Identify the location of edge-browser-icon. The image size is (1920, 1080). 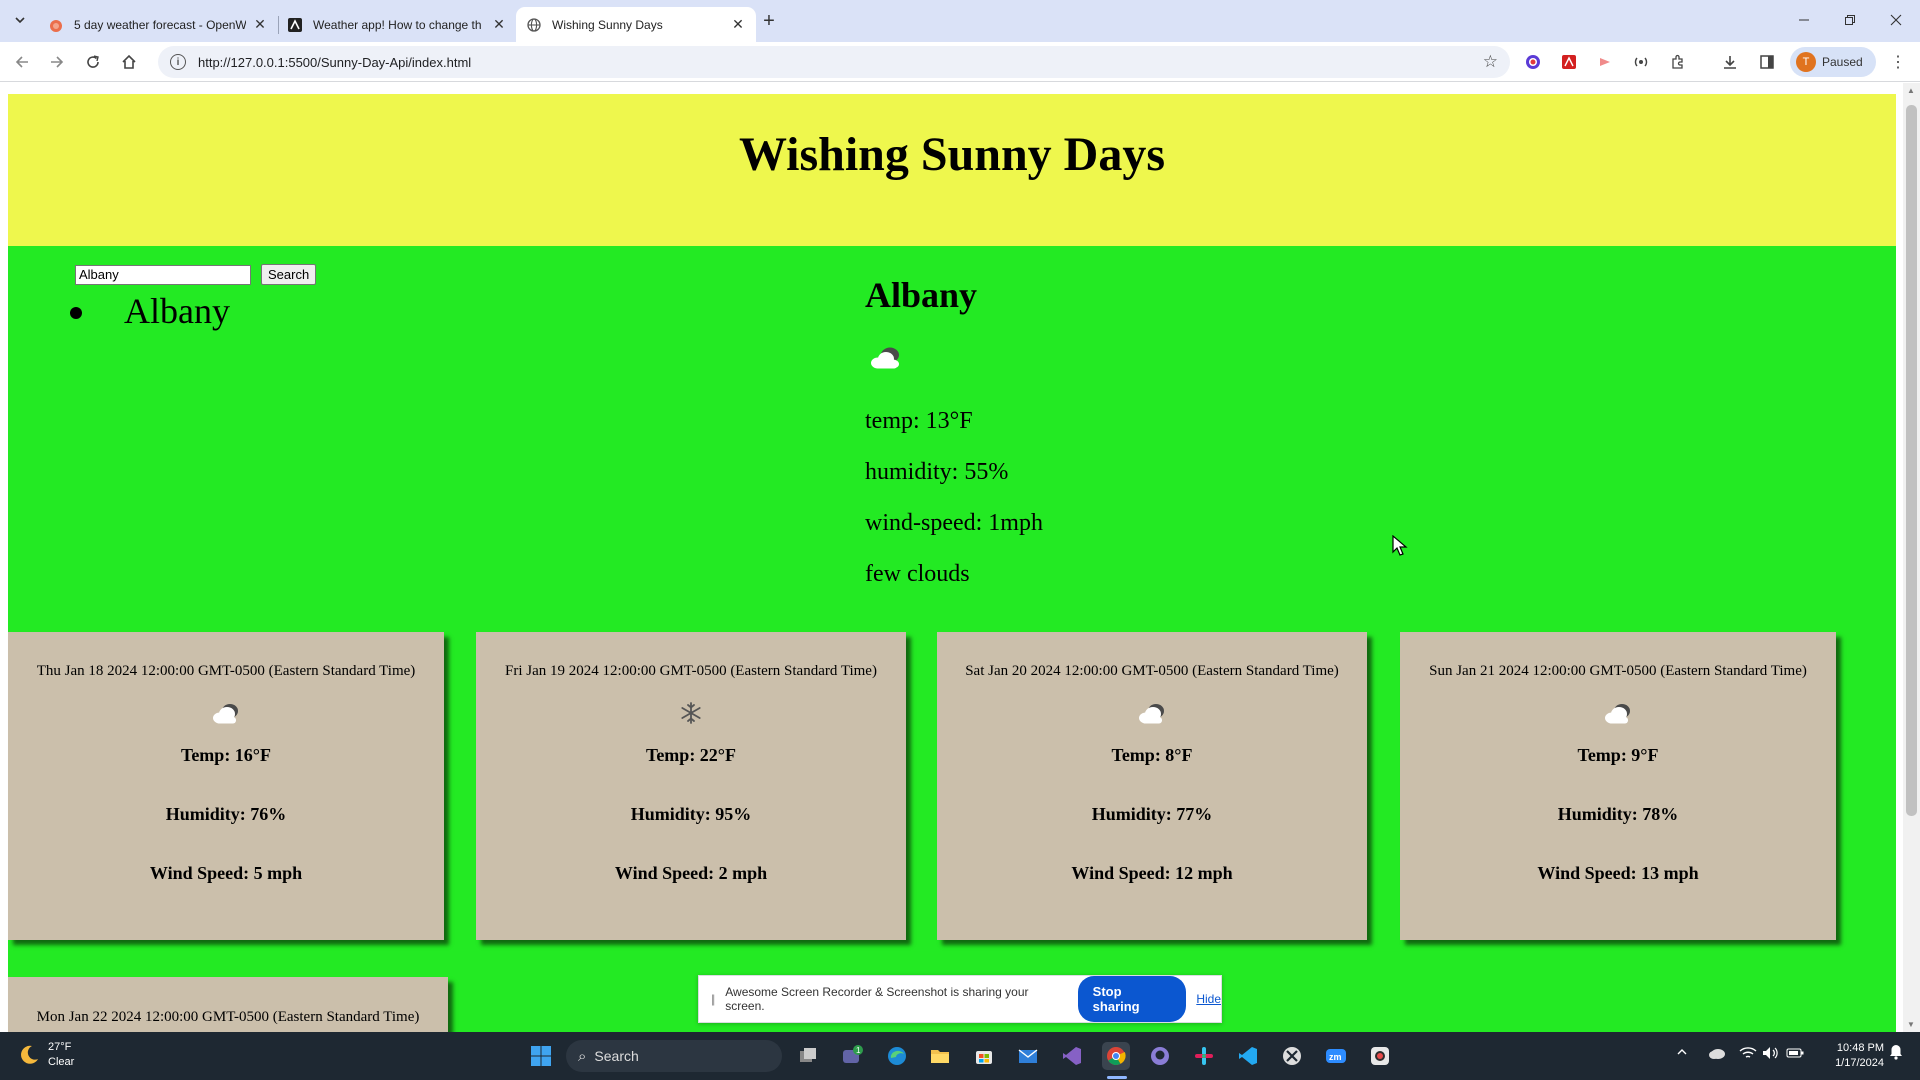
(897, 1056).